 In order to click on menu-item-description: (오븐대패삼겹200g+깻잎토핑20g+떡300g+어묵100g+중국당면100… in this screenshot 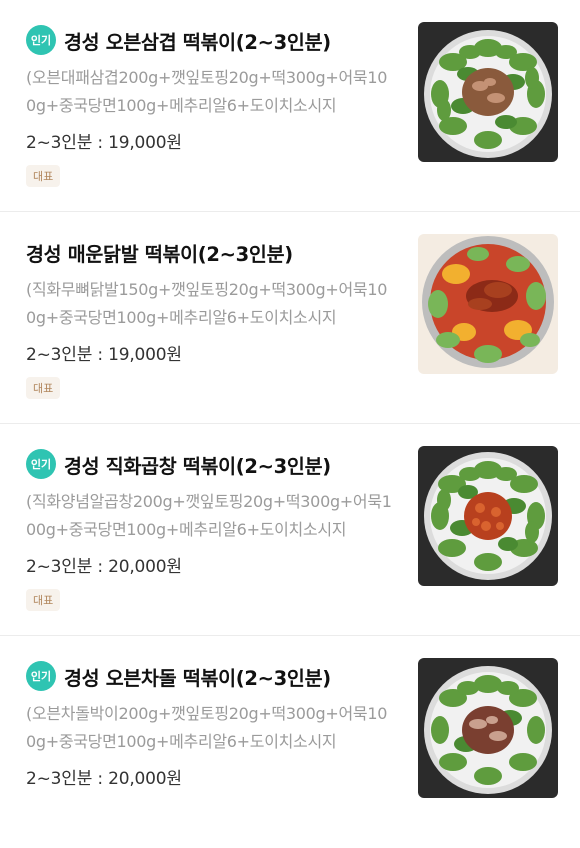, I will do `click(207, 91)`.